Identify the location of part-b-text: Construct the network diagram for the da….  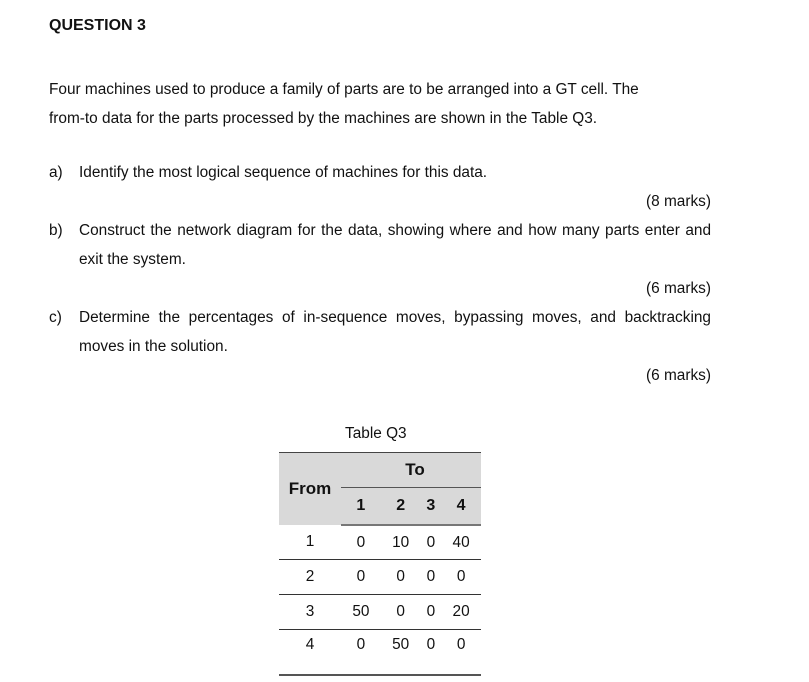
(395, 245).